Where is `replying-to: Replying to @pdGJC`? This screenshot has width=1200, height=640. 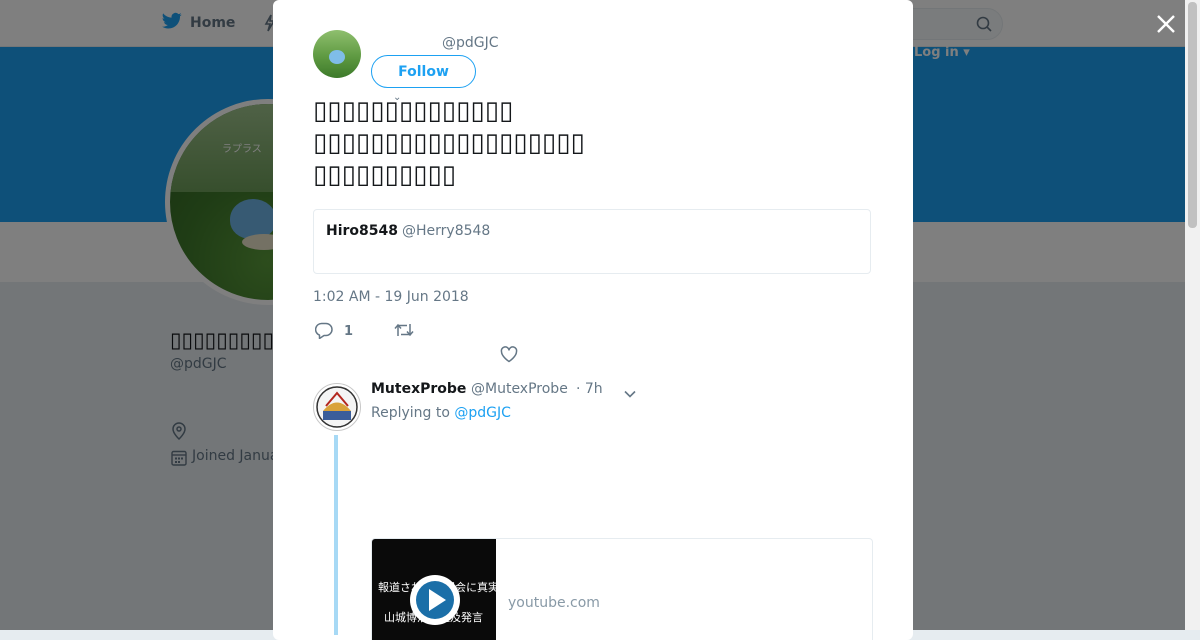 replying-to: Replying to @pdGJC is located at coordinates (441, 413).